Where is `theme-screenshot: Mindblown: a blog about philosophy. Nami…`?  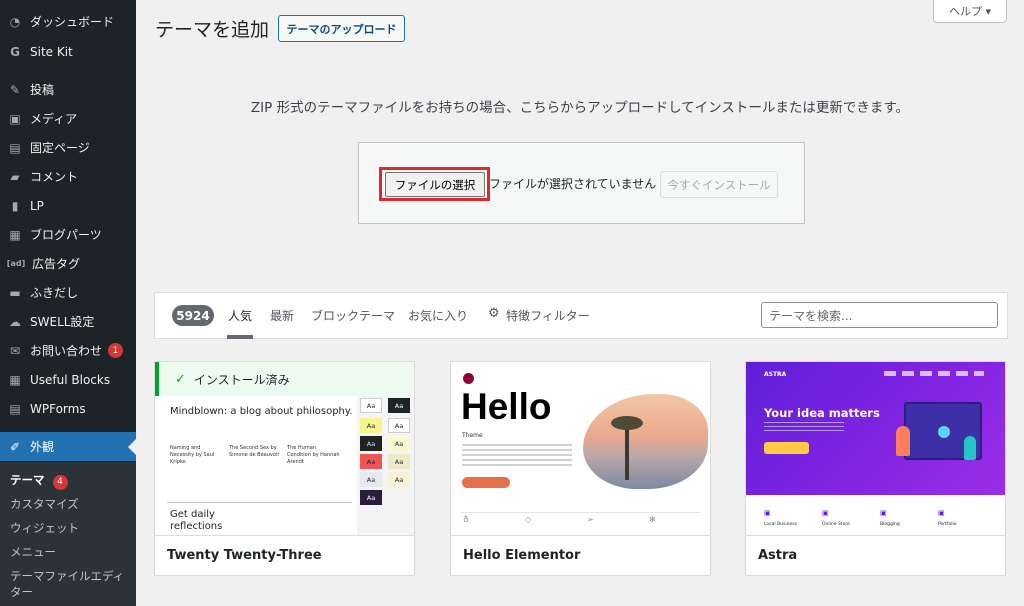
theme-screenshot: Mindblown: a blog about philosophy. Nami… is located at coordinates (284, 448).